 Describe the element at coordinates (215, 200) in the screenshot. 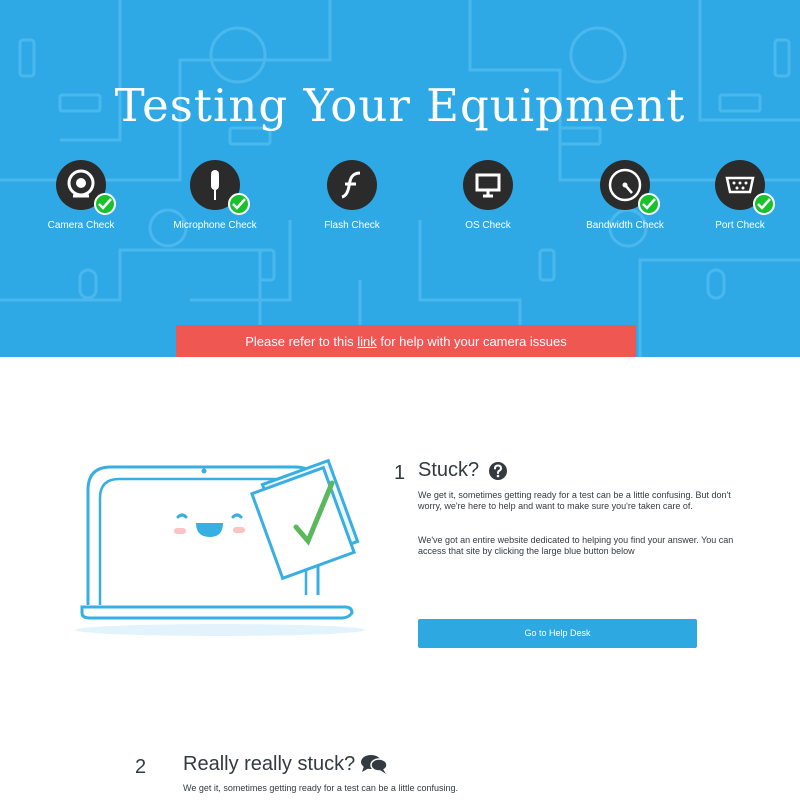

I see `microphone-check: Microphone Check` at that location.